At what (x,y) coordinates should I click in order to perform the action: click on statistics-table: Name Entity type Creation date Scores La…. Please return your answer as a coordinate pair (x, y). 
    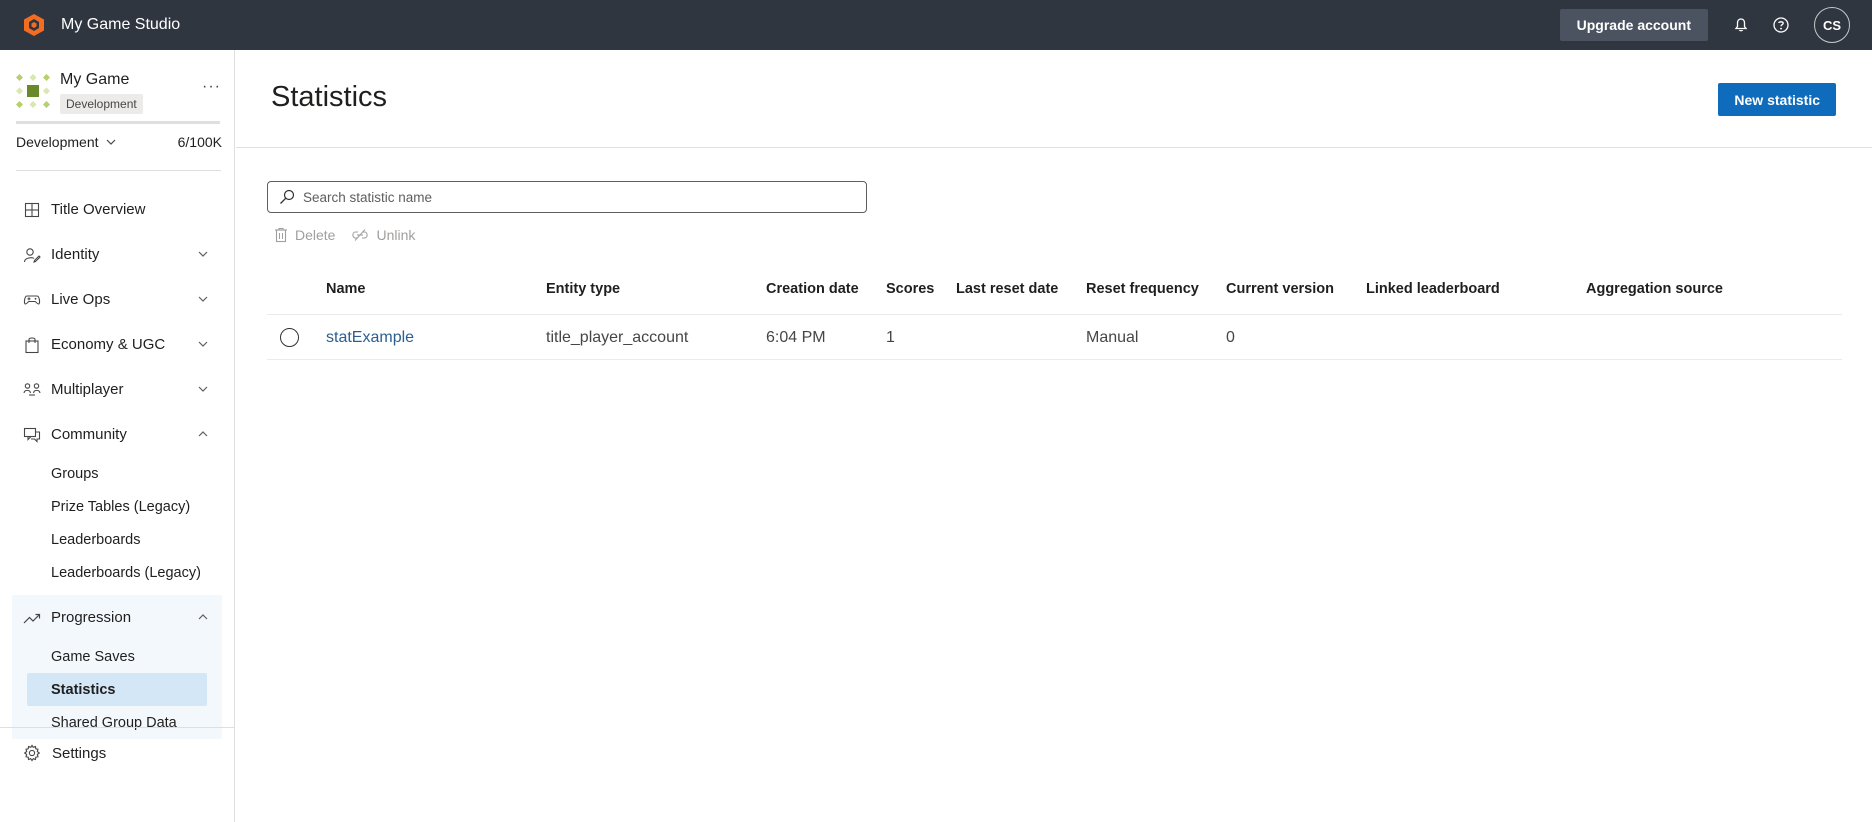
    Looking at the image, I should click on (1054, 311).